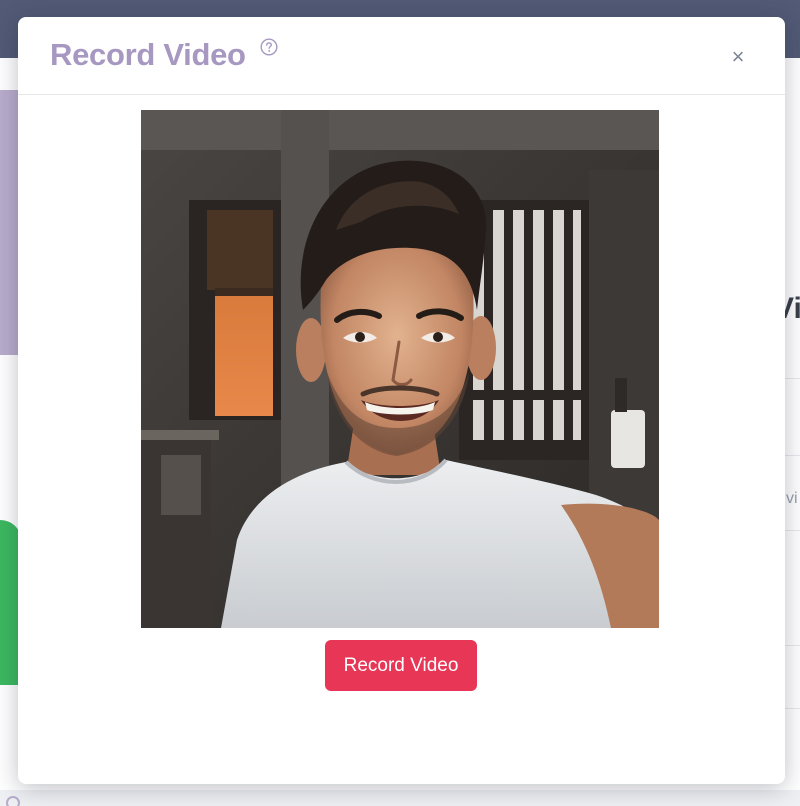 Image resolution: width=800 pixels, height=806 pixels. Describe the element at coordinates (401, 56) in the screenshot. I see `modal-header: Record Video ×` at that location.